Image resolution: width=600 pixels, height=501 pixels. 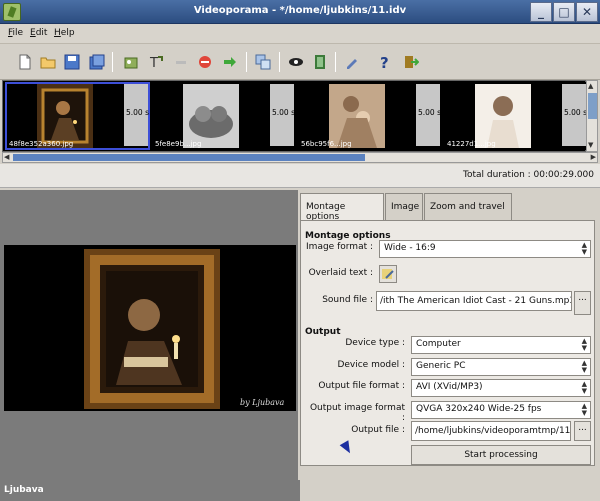 What do you see at coordinates (587, 12) in the screenshot?
I see `close-button: ✕` at bounding box center [587, 12].